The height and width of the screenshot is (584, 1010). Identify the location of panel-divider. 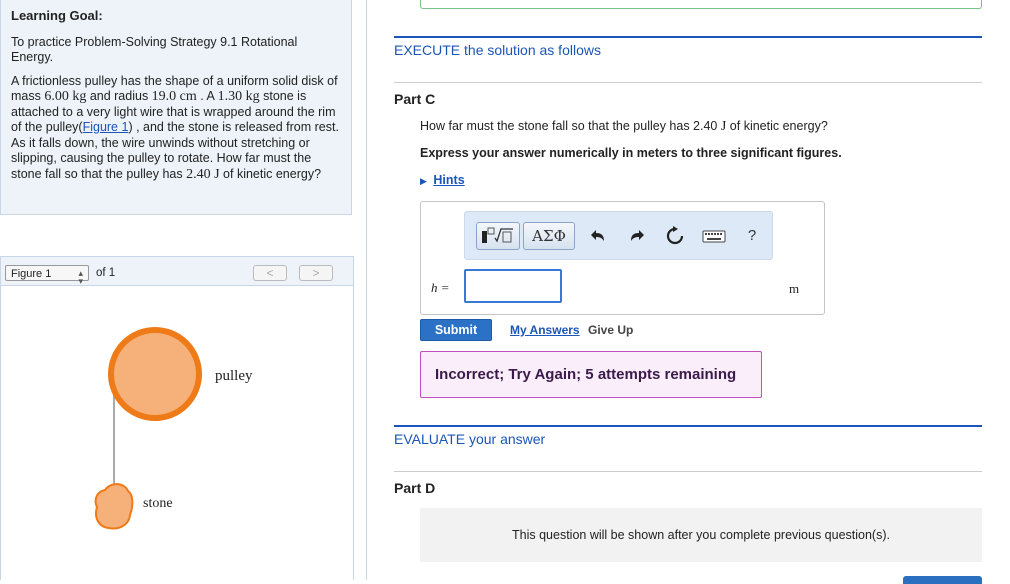
(366, 290).